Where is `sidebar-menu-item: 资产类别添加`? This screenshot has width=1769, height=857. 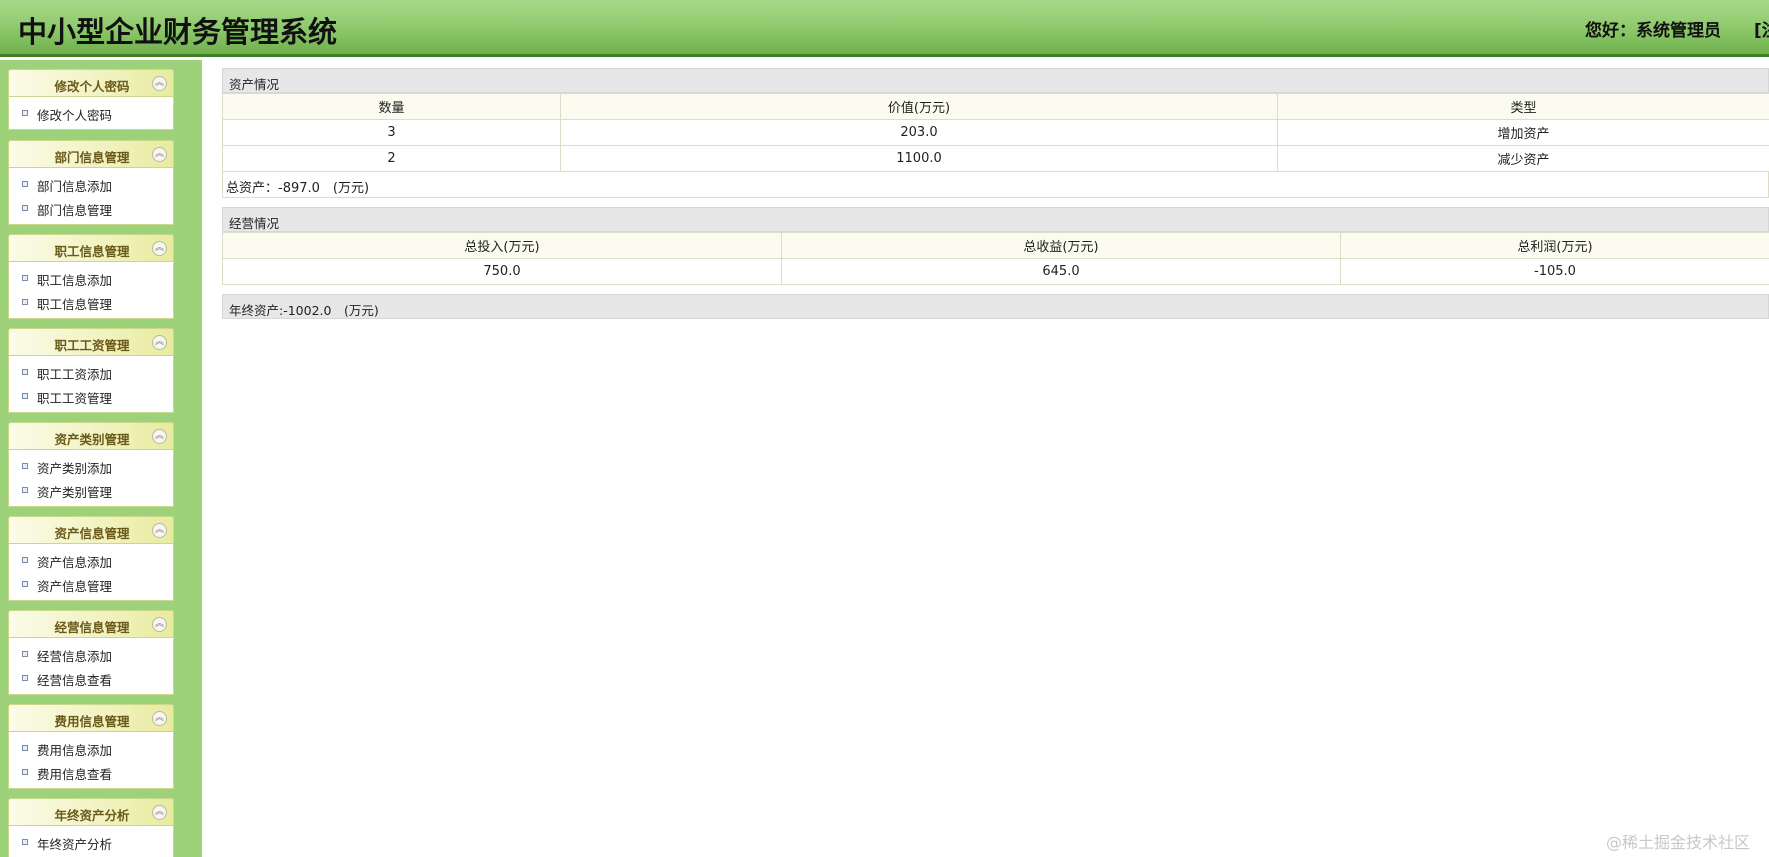
sidebar-menu-item: 资产类别添加 is located at coordinates (91, 466).